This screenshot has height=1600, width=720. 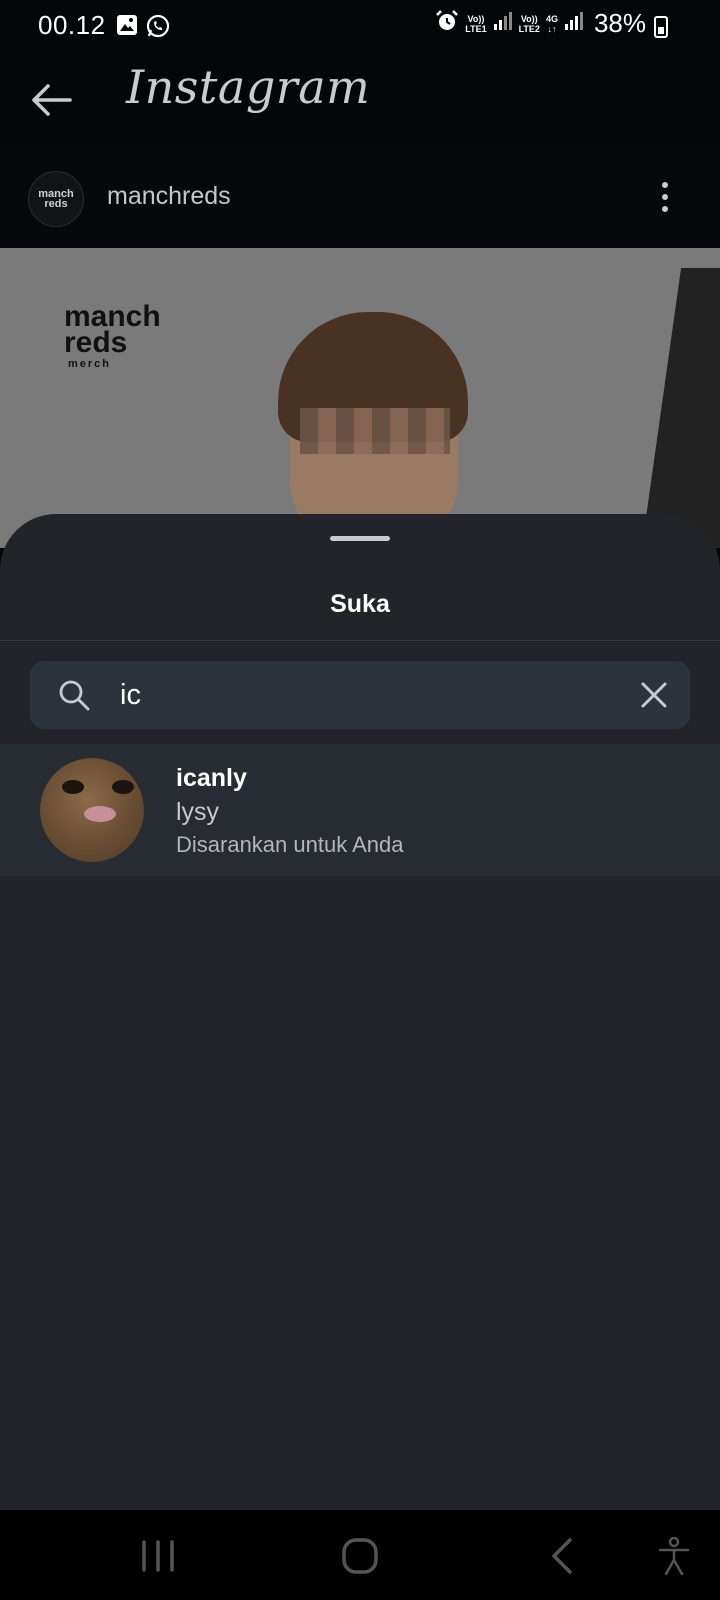 What do you see at coordinates (290, 844) in the screenshot?
I see `result-subtitle: Disarankan untuk Anda` at bounding box center [290, 844].